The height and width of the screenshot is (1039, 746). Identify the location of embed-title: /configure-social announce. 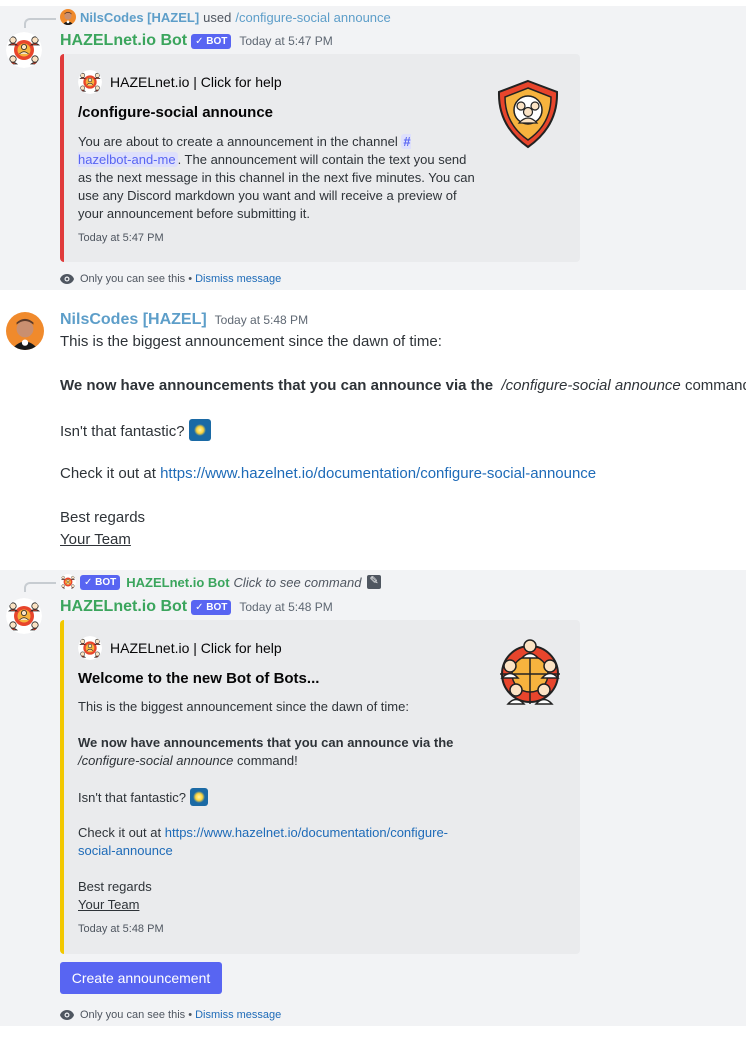
(176, 112).